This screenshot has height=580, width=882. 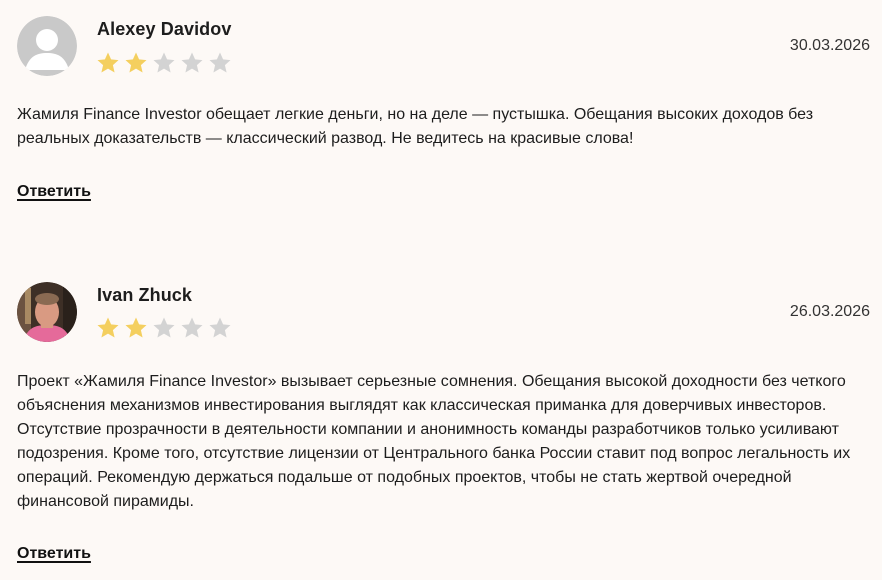 I want to click on user-photo-icon, so click(x=47, y=312).